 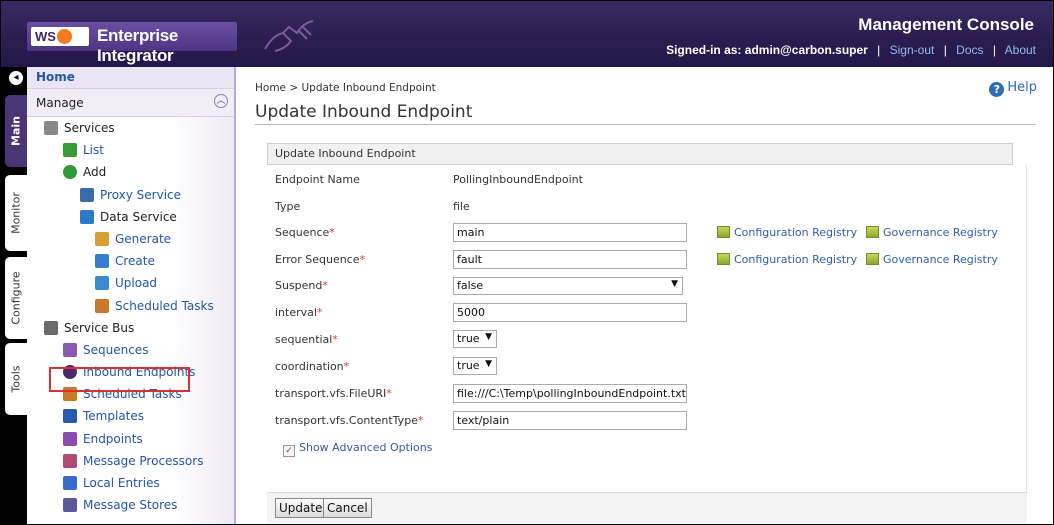 What do you see at coordinates (130, 416) in the screenshot?
I see `sidebar-item: Templates` at bounding box center [130, 416].